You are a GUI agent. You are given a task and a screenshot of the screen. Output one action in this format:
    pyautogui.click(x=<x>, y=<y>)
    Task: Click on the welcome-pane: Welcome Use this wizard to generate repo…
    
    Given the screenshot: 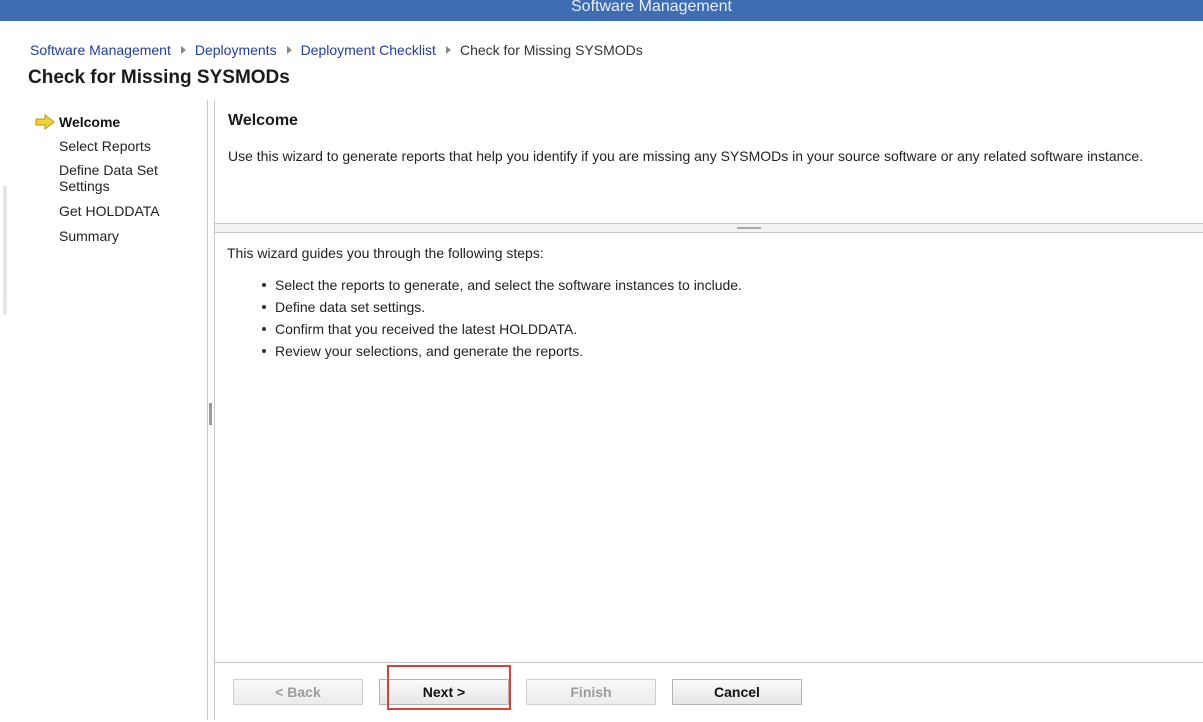 What is the action you would take?
    pyautogui.click(x=709, y=162)
    